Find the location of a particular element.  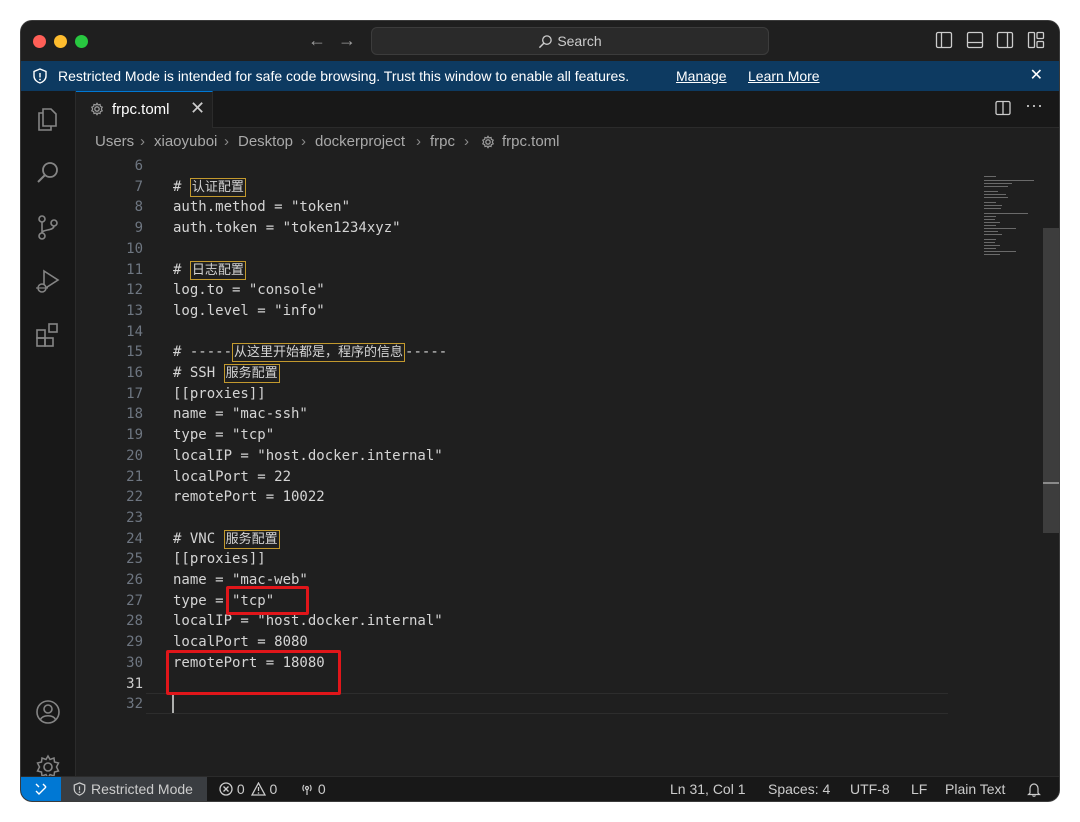

window-minimize-button is located at coordinates (60, 41).